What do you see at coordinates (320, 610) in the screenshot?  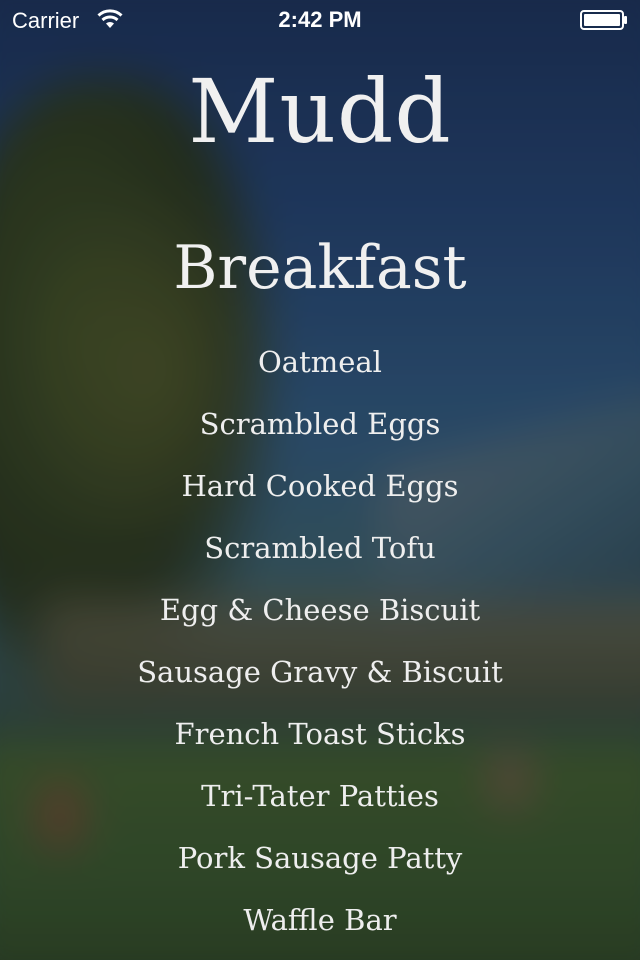 I see `menu-item: Egg & Cheese Biscuit` at bounding box center [320, 610].